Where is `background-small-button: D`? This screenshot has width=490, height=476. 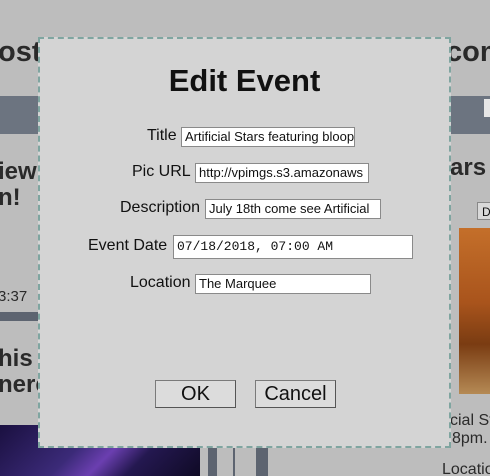
background-small-button: D is located at coordinates (483, 211).